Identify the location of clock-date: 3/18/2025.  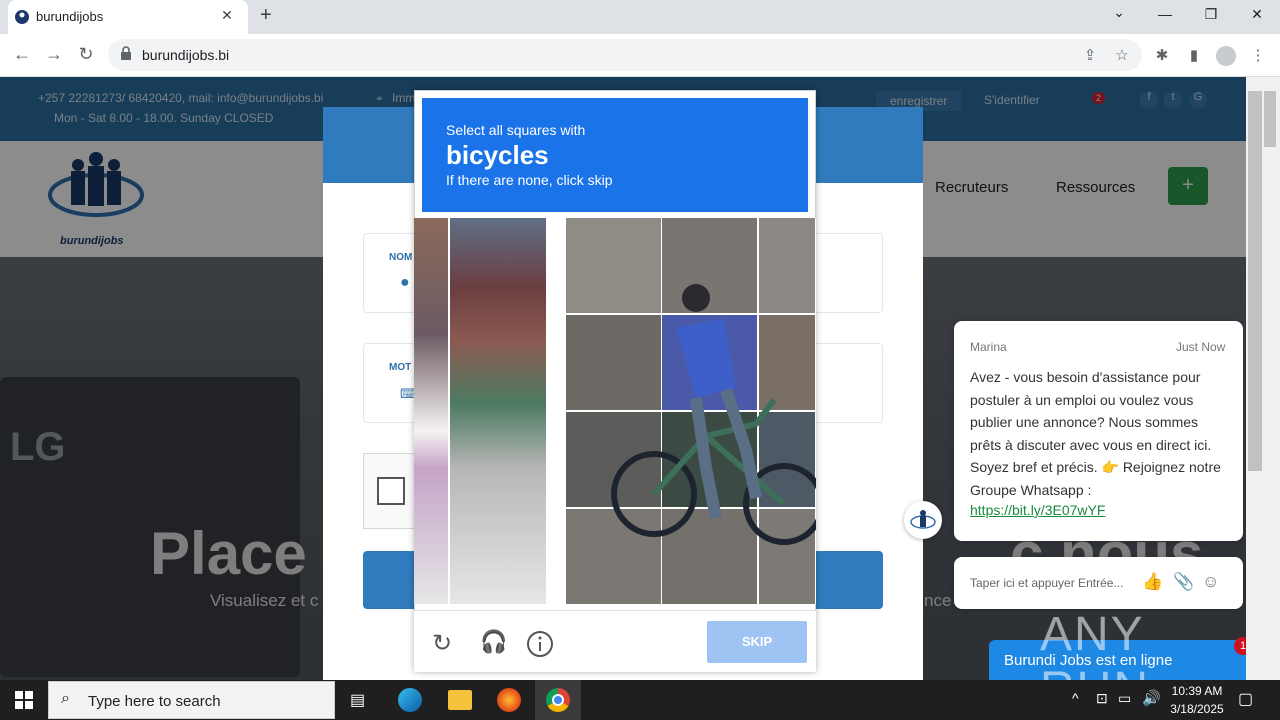
(1197, 709).